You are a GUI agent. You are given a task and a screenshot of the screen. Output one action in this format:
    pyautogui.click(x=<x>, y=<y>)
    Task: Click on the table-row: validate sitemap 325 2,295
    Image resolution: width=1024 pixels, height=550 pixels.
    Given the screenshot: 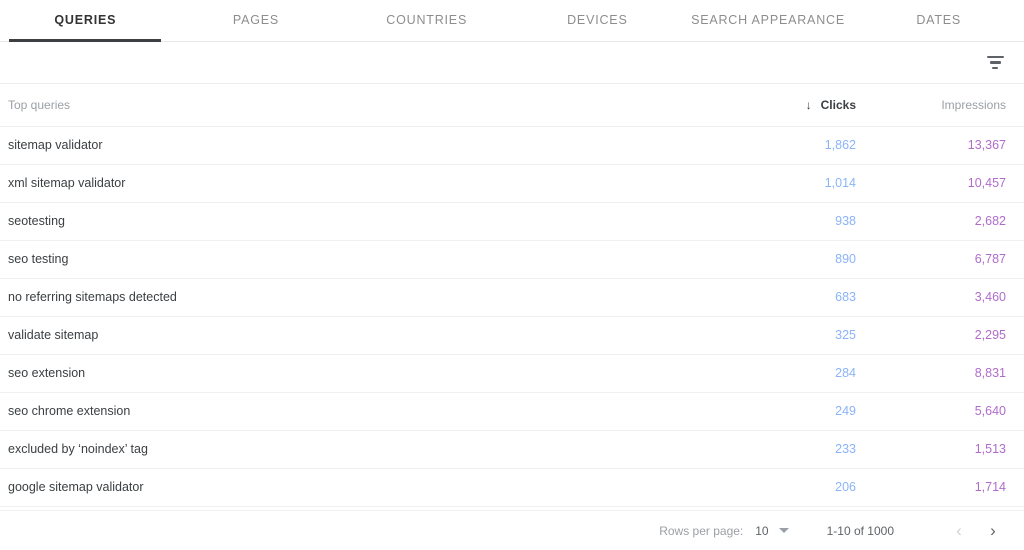 What is the action you would take?
    pyautogui.click(x=512, y=335)
    